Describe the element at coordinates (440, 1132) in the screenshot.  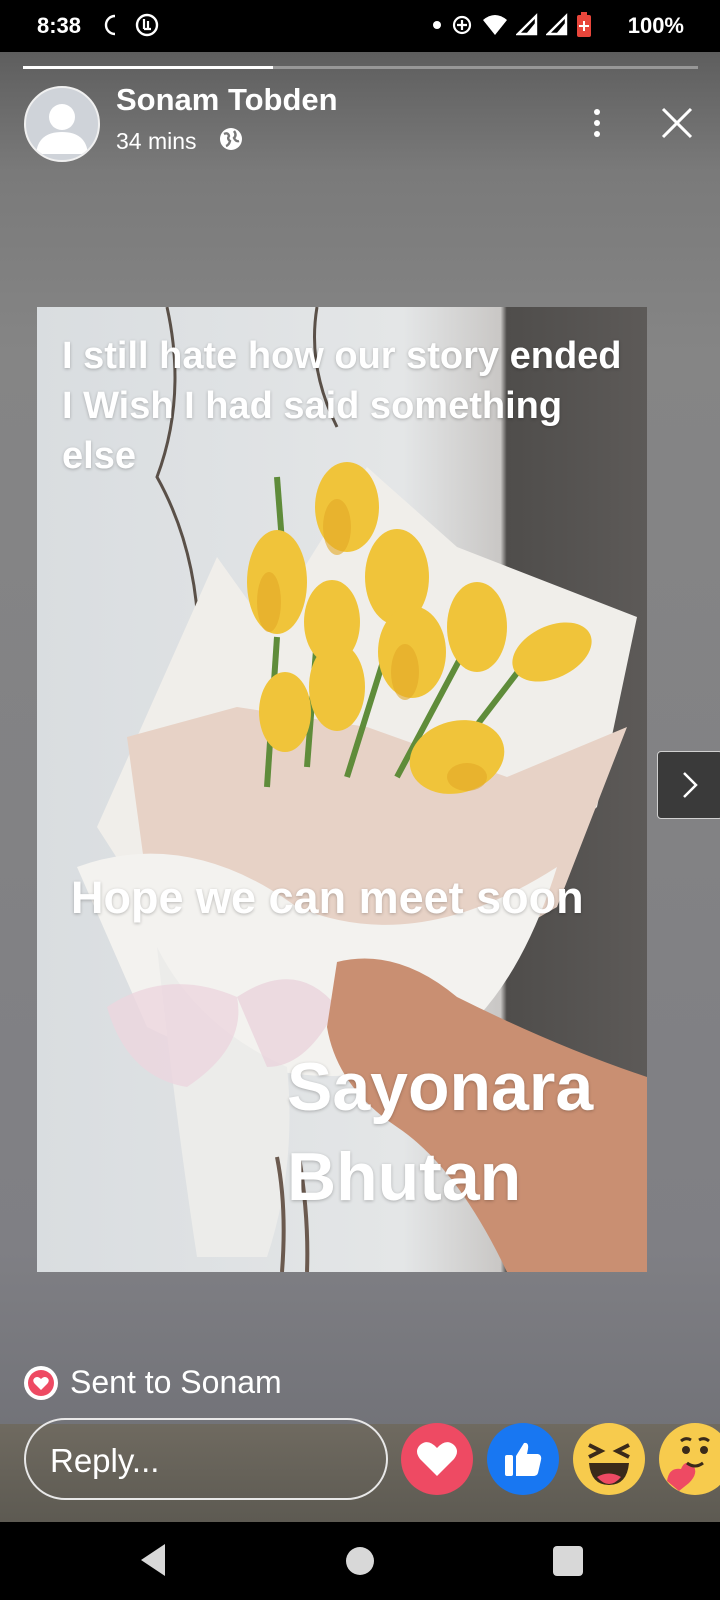
I see `story-text-line-3: Sayonara Bhutan` at that location.